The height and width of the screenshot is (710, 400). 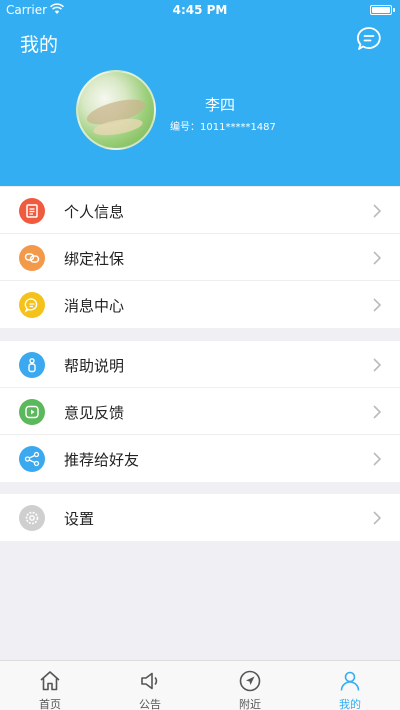 I want to click on menu-item-message-center: 消息中心, so click(x=200, y=304).